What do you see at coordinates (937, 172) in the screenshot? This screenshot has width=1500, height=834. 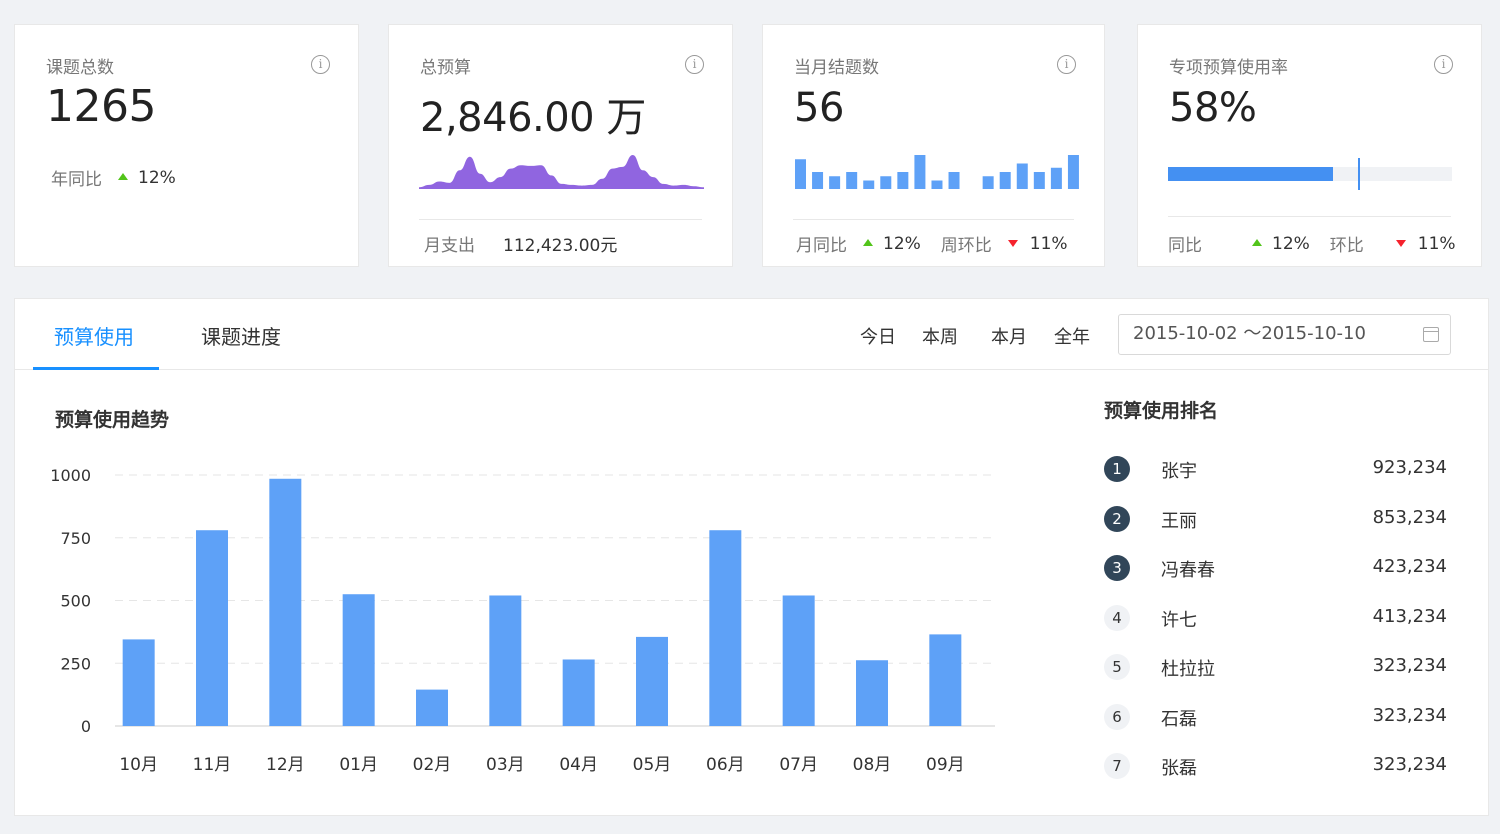 I see `mini-bar-chart` at bounding box center [937, 172].